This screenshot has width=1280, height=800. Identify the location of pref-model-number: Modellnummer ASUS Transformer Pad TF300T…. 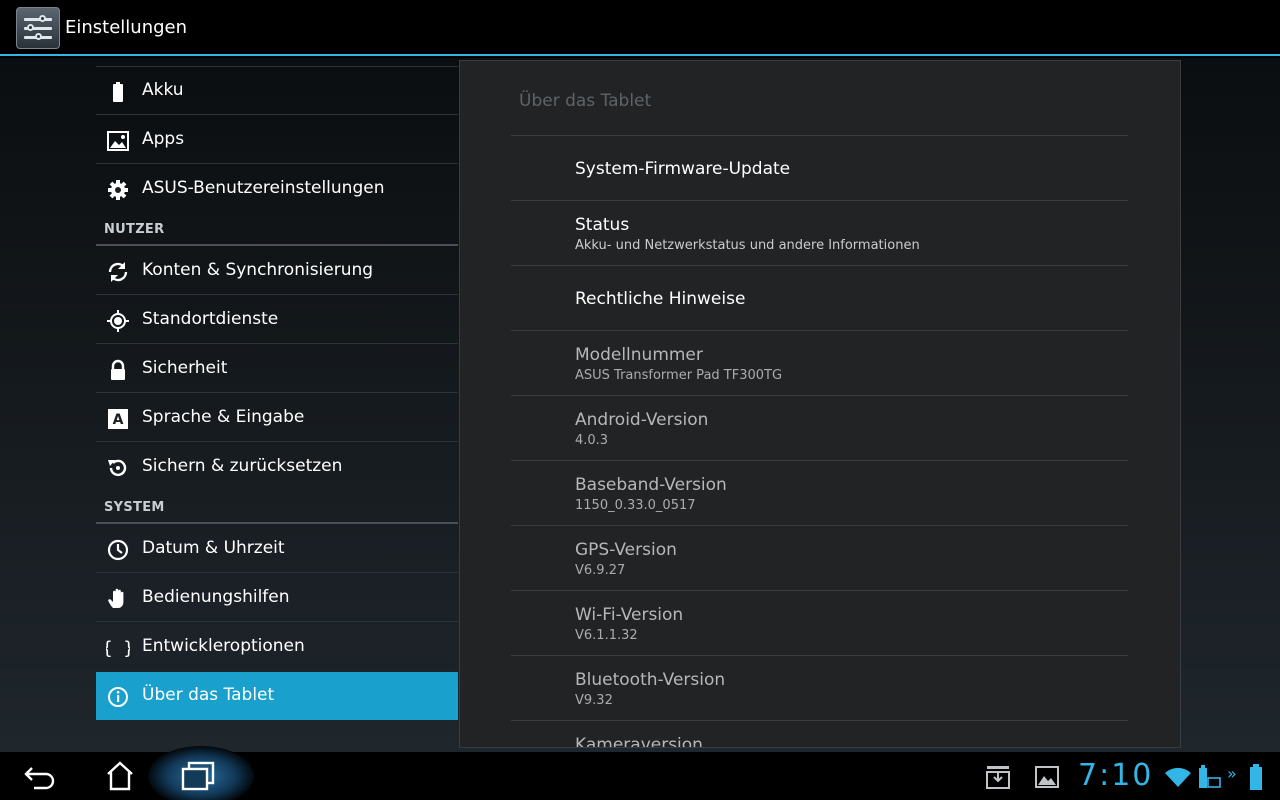
(678, 364).